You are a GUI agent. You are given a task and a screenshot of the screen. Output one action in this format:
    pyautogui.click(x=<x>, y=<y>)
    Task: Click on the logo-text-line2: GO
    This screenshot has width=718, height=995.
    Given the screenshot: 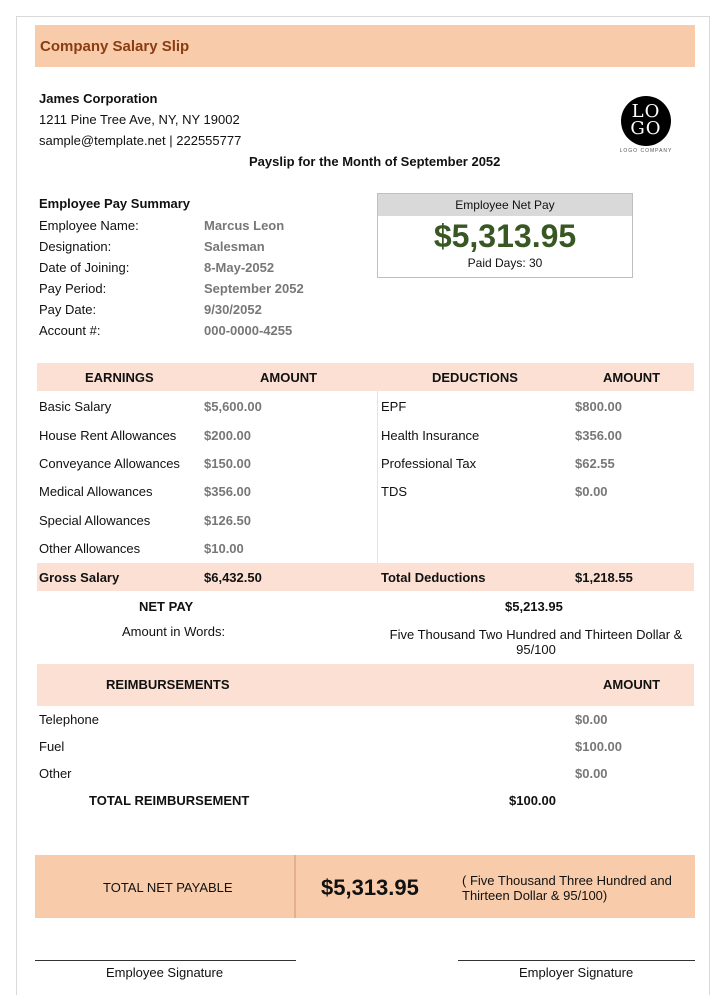 What is the action you would take?
    pyautogui.click(x=646, y=128)
    